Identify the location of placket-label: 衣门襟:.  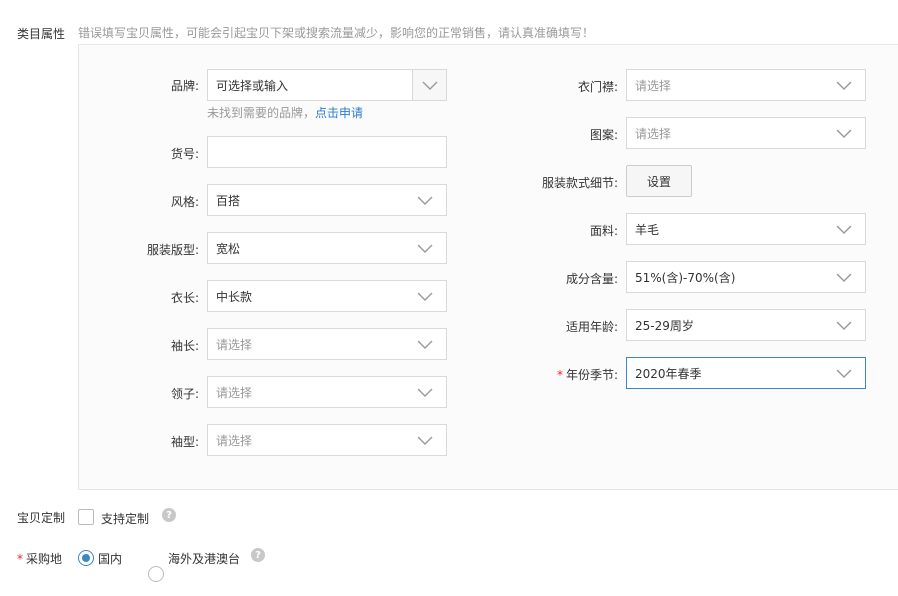
(597, 87).